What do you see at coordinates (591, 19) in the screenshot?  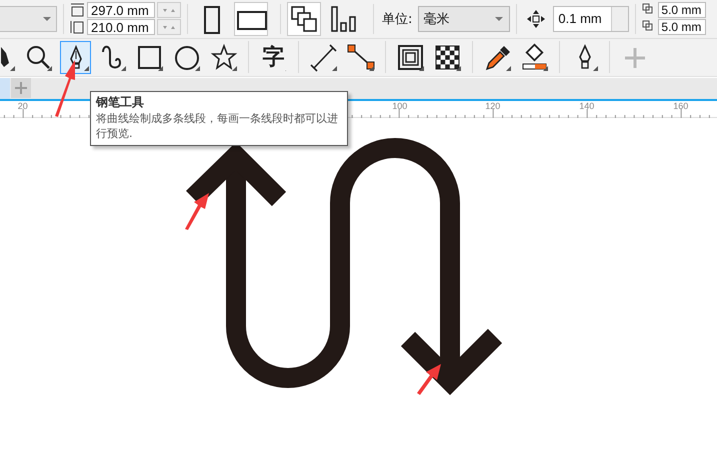 I see `nudge-field: 0.1 mm` at bounding box center [591, 19].